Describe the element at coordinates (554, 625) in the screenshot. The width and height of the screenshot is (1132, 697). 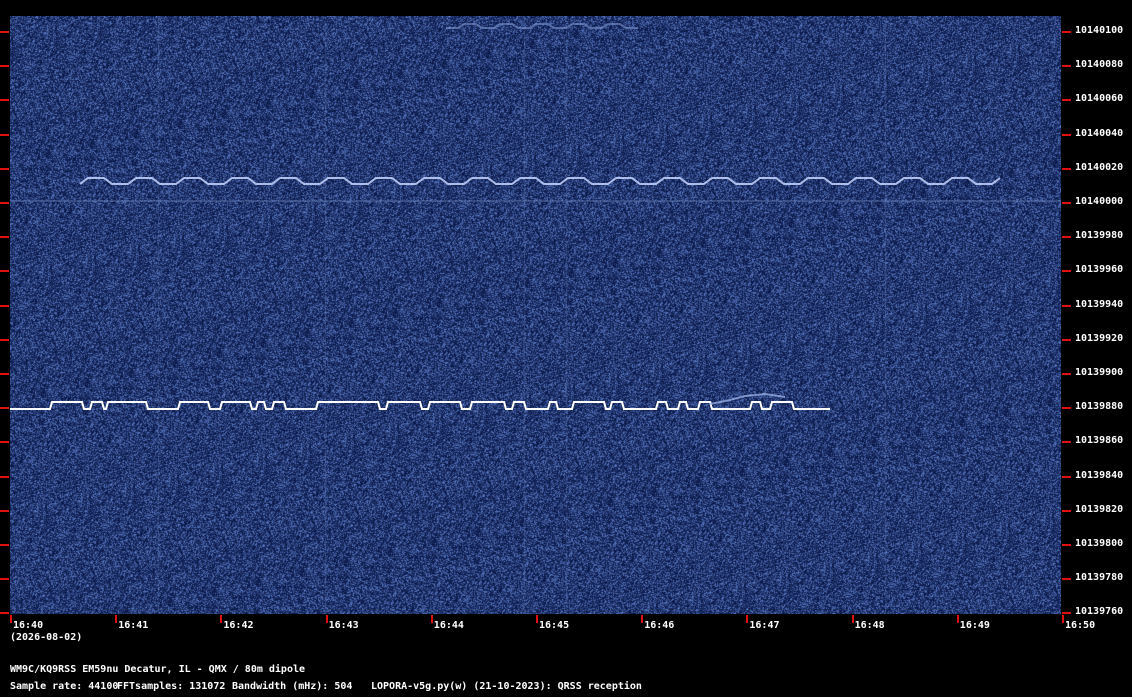
I see `time-label: 16:45` at that location.